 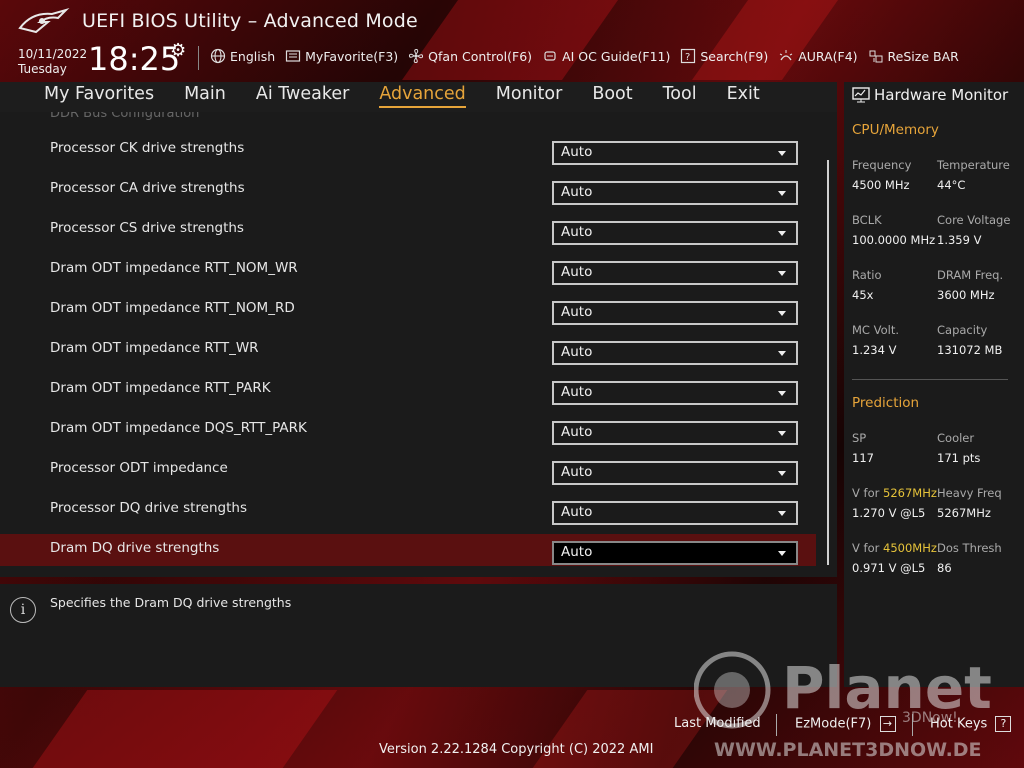 What do you see at coordinates (966, 295) in the screenshot?
I see `dram-freq-value: 3600 MHz` at bounding box center [966, 295].